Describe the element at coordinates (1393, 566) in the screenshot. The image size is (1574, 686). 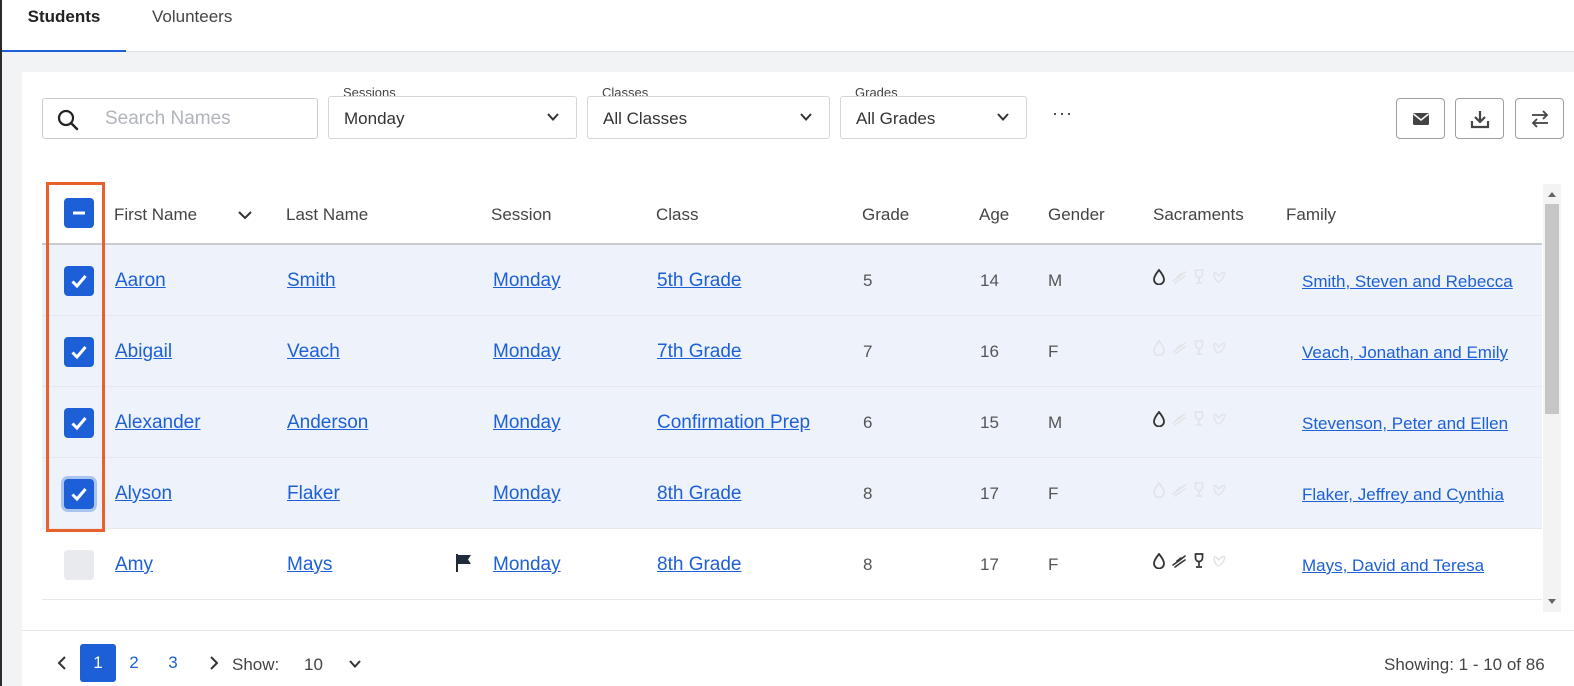
I see `family-link: Mays, David and Teresa` at that location.